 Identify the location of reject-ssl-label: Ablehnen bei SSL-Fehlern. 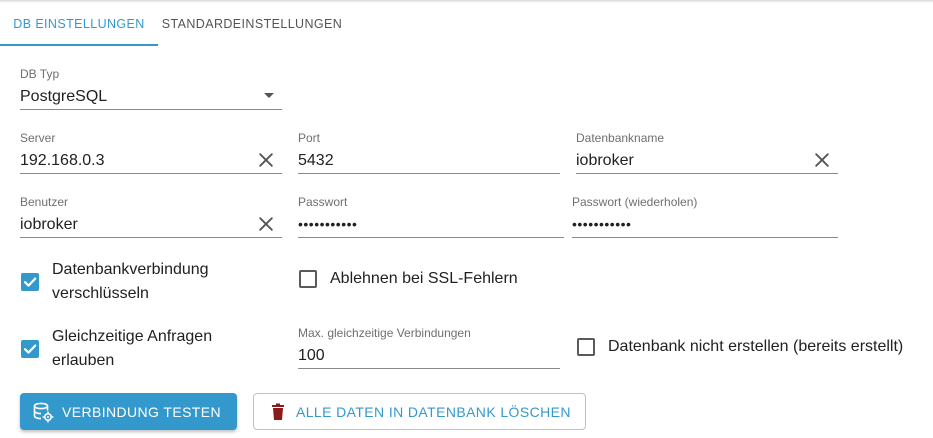
(424, 278).